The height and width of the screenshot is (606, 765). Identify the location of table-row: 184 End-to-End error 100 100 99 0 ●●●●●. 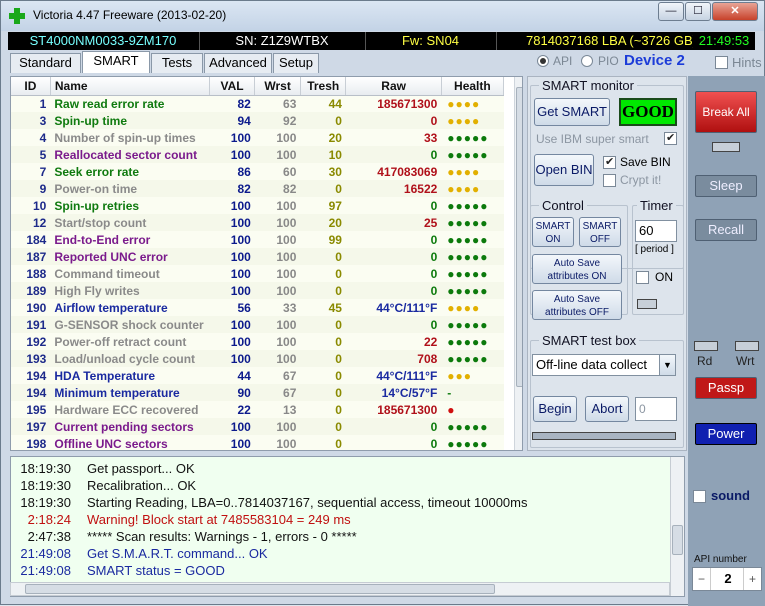
(257, 239).